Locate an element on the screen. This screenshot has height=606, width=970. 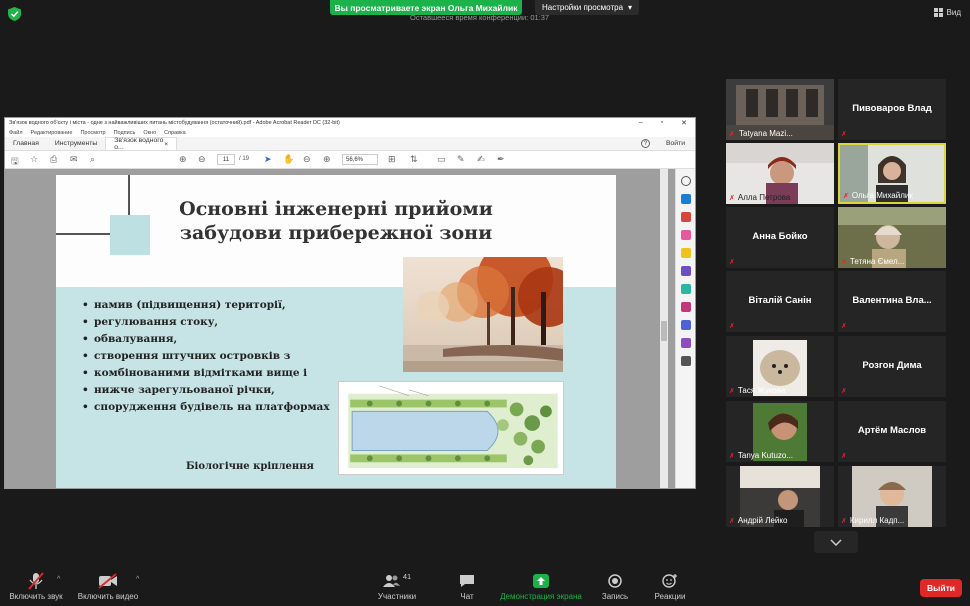
highlight-icon: ✎ is located at coordinates (461, 159).